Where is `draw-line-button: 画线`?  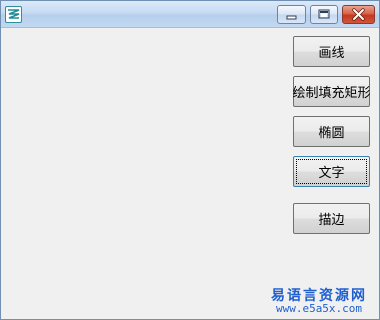 draw-line-button: 画线 is located at coordinates (331, 51).